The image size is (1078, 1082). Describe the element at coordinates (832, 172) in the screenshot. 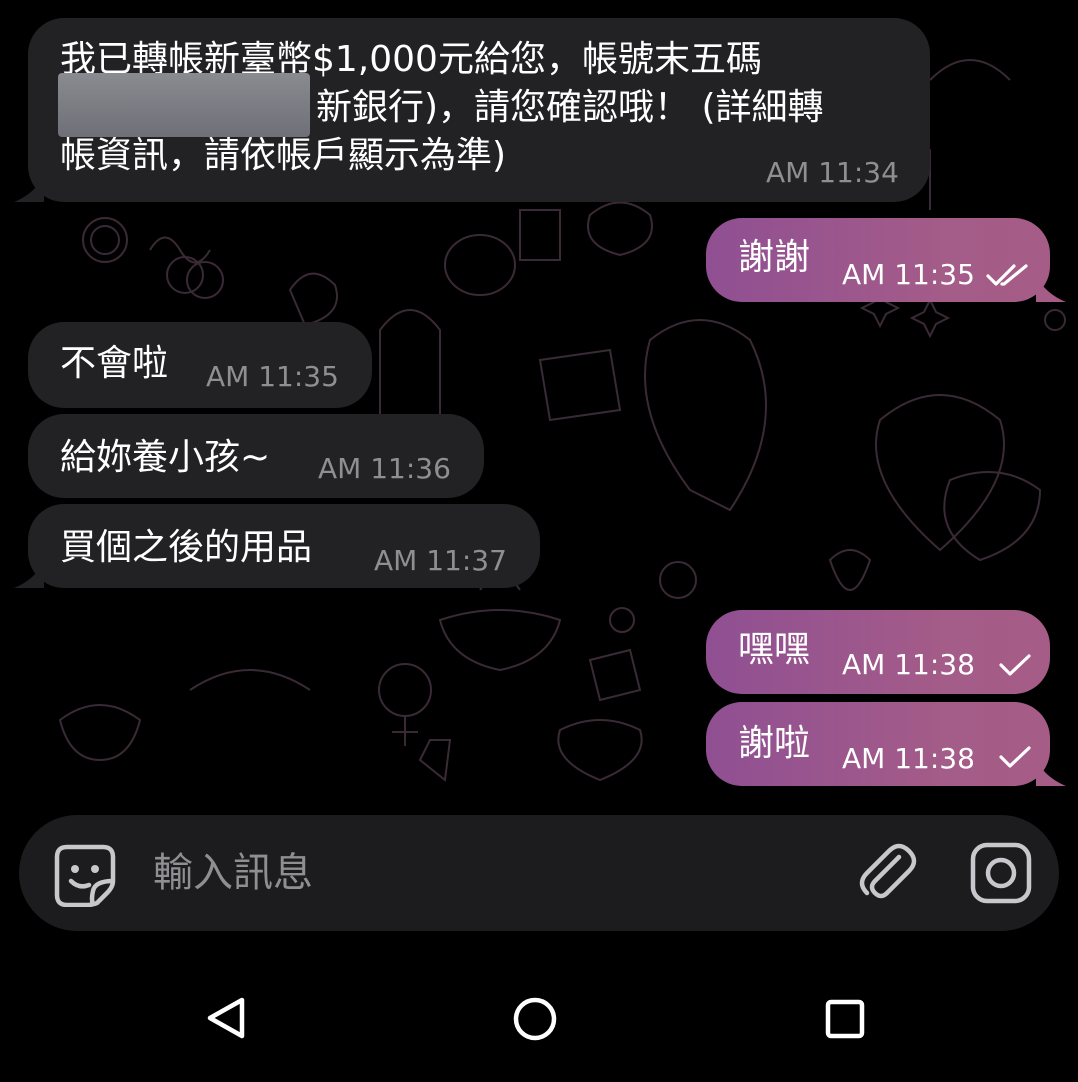

I see `message-time: AM 11:34` at that location.